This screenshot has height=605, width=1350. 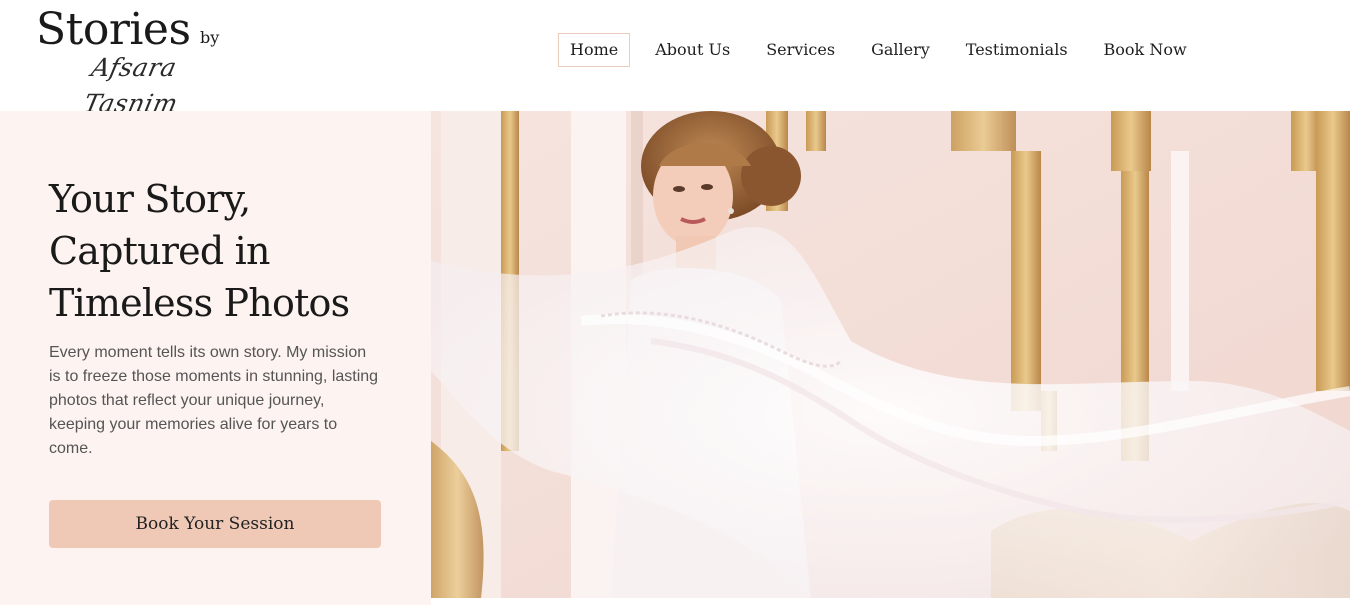 I want to click on book-session-button: Book Your Session, so click(x=215, y=524).